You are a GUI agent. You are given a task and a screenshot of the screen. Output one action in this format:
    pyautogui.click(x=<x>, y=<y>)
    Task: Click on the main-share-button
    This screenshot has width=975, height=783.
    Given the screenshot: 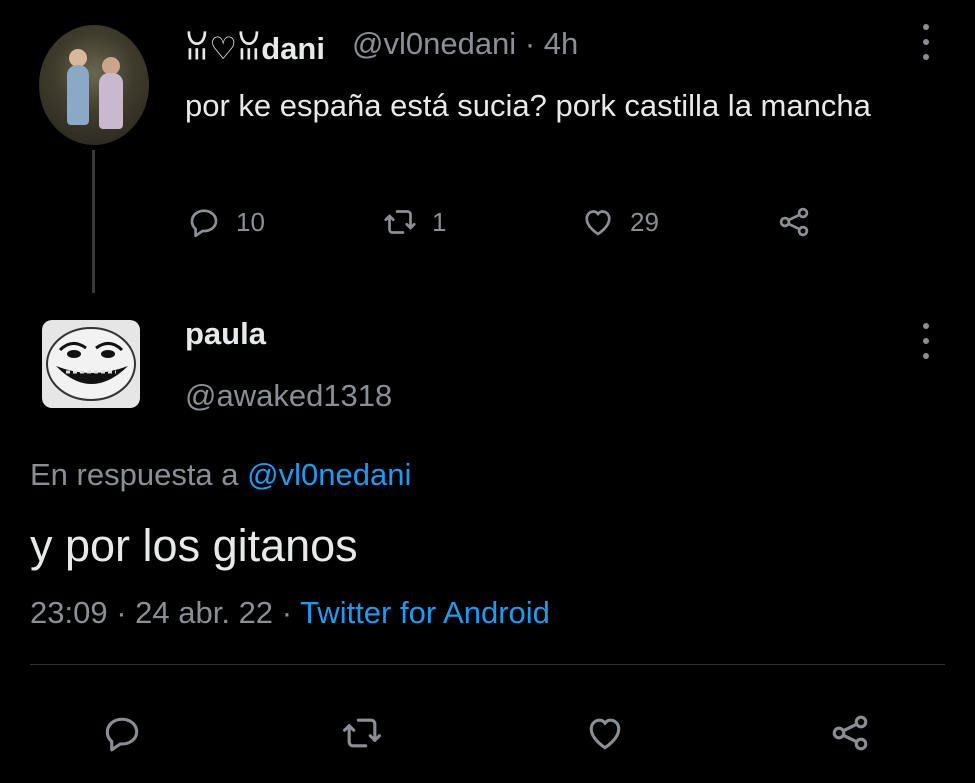 What is the action you would take?
    pyautogui.click(x=850, y=735)
    